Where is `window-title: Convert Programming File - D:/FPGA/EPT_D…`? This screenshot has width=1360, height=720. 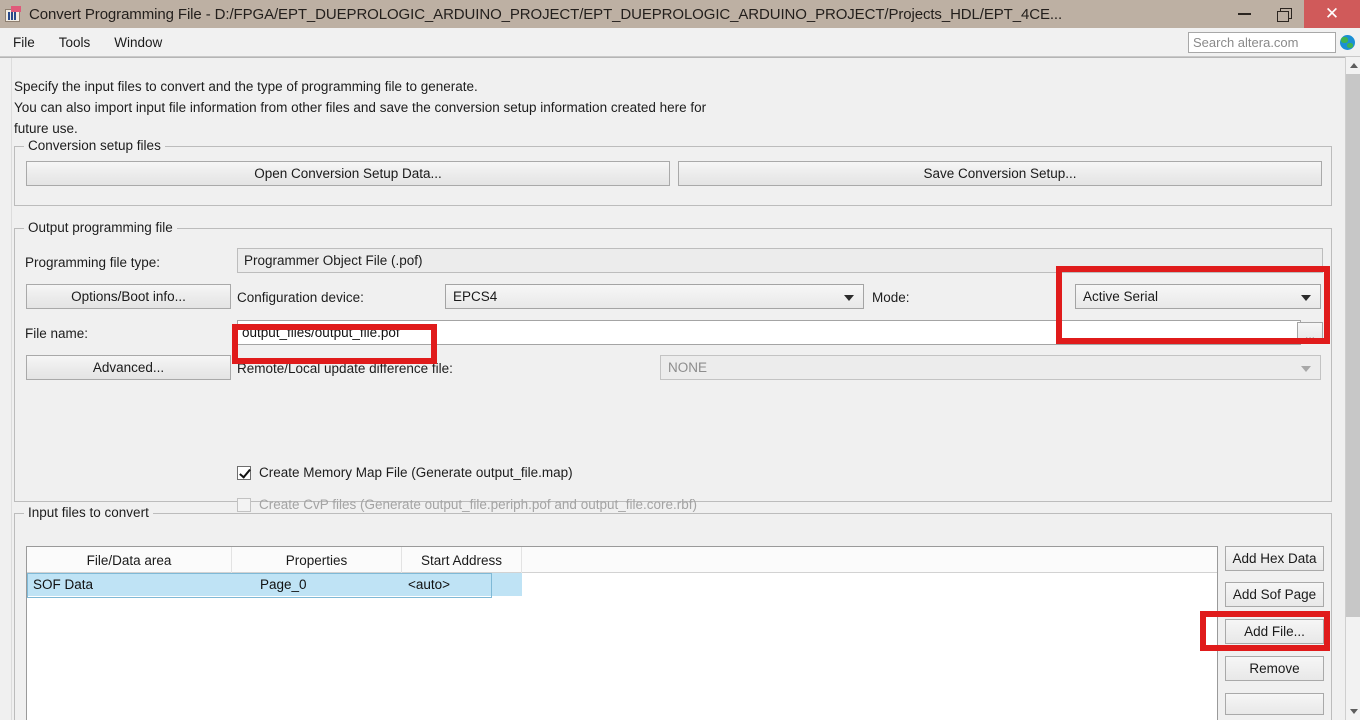 window-title: Convert Programming File - D:/FPGA/EPT_D… is located at coordinates (546, 14).